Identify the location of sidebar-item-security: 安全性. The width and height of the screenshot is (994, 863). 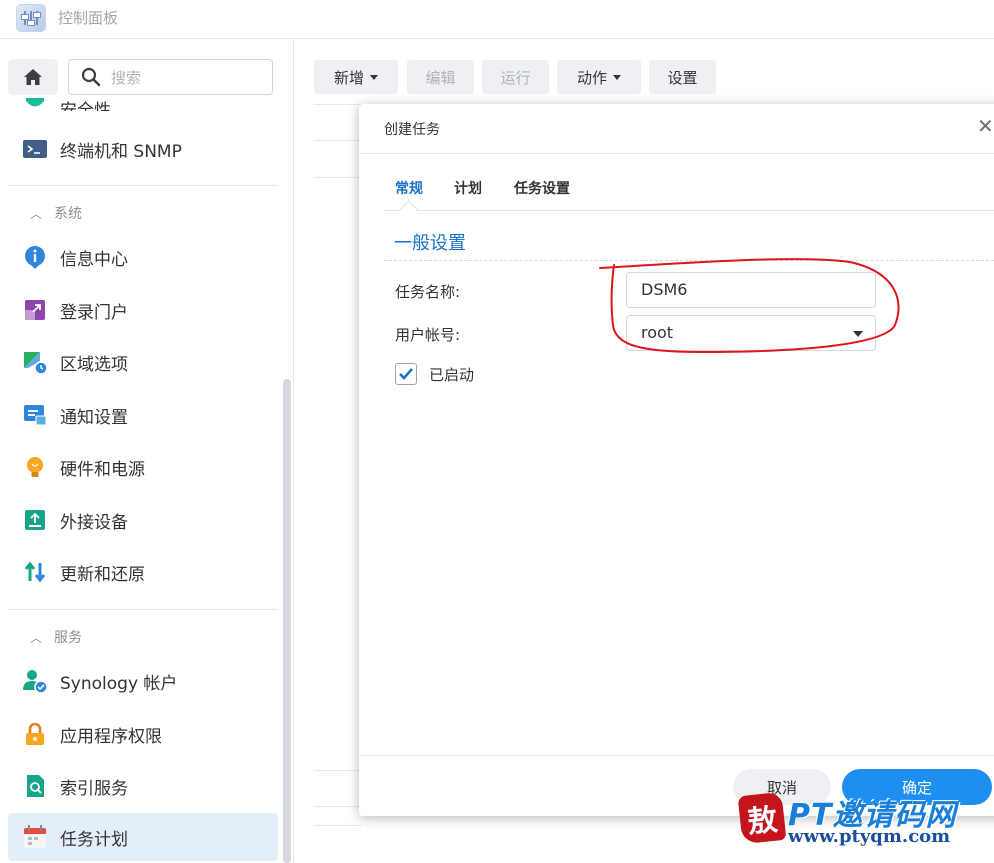
(143, 100).